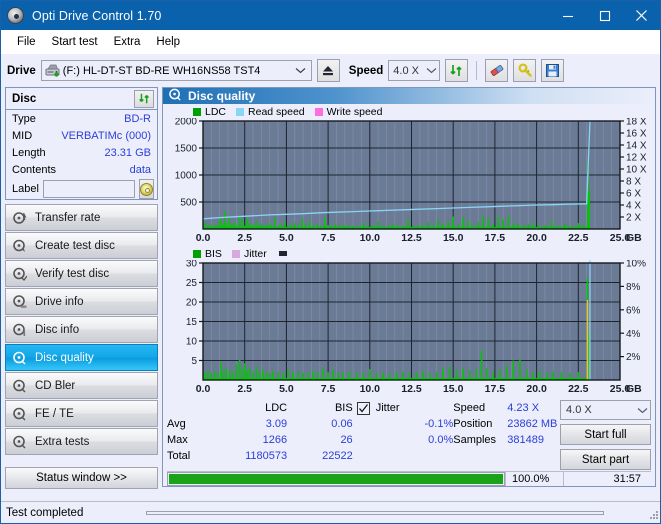 The height and width of the screenshot is (524, 661). Describe the element at coordinates (20, 442) in the screenshot. I see `disc-extra-icon` at that location.